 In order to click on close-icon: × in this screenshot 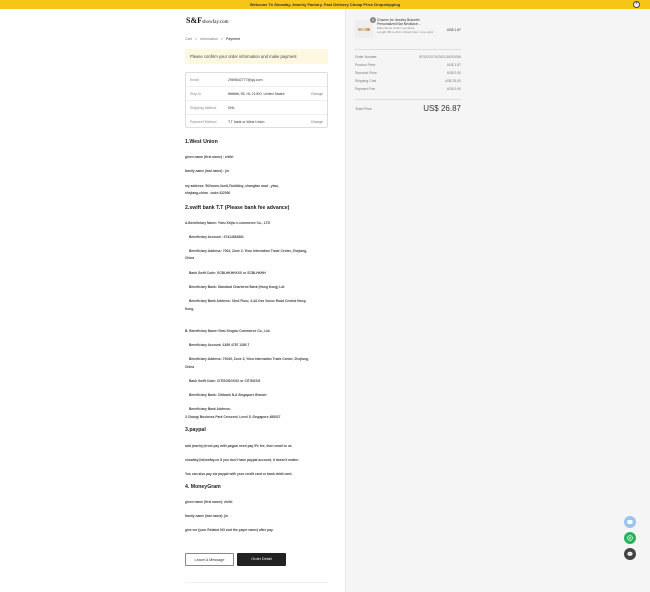, I will do `click(636, 4)`.